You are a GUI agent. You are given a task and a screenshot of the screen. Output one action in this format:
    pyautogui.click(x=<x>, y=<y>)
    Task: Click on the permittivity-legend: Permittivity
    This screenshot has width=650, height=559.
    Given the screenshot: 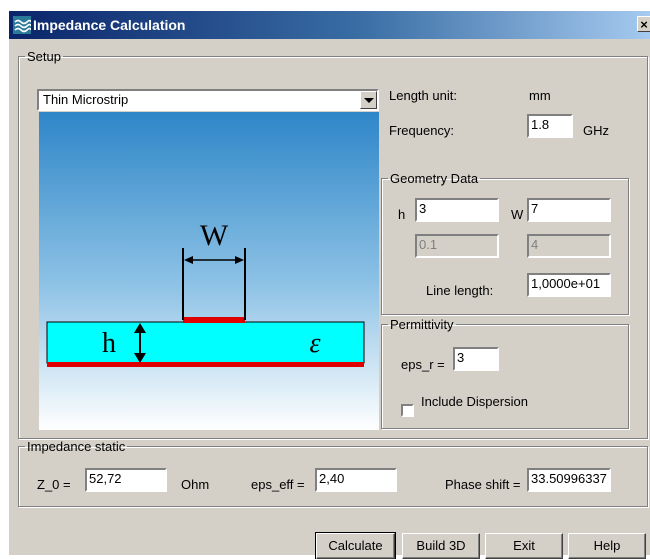 What is the action you would take?
    pyautogui.click(x=422, y=324)
    